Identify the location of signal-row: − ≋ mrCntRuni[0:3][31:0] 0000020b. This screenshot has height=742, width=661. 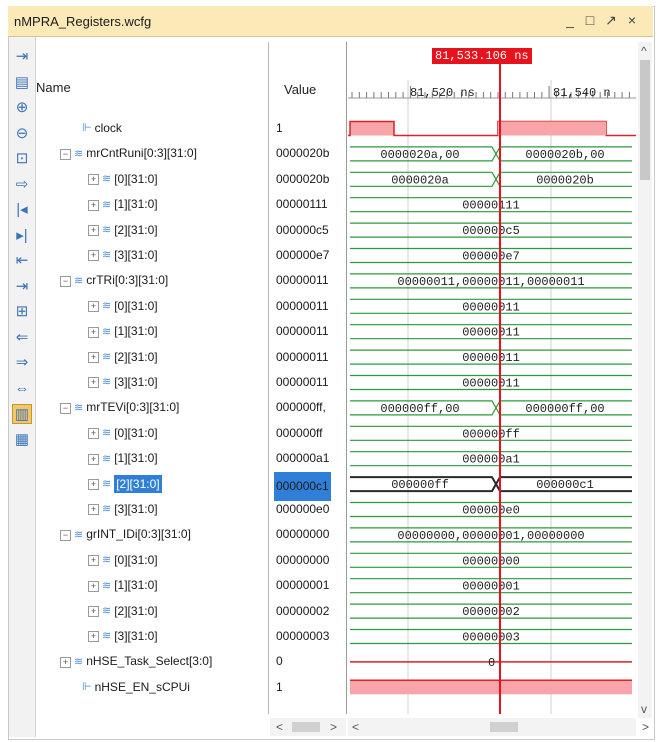
(191, 153).